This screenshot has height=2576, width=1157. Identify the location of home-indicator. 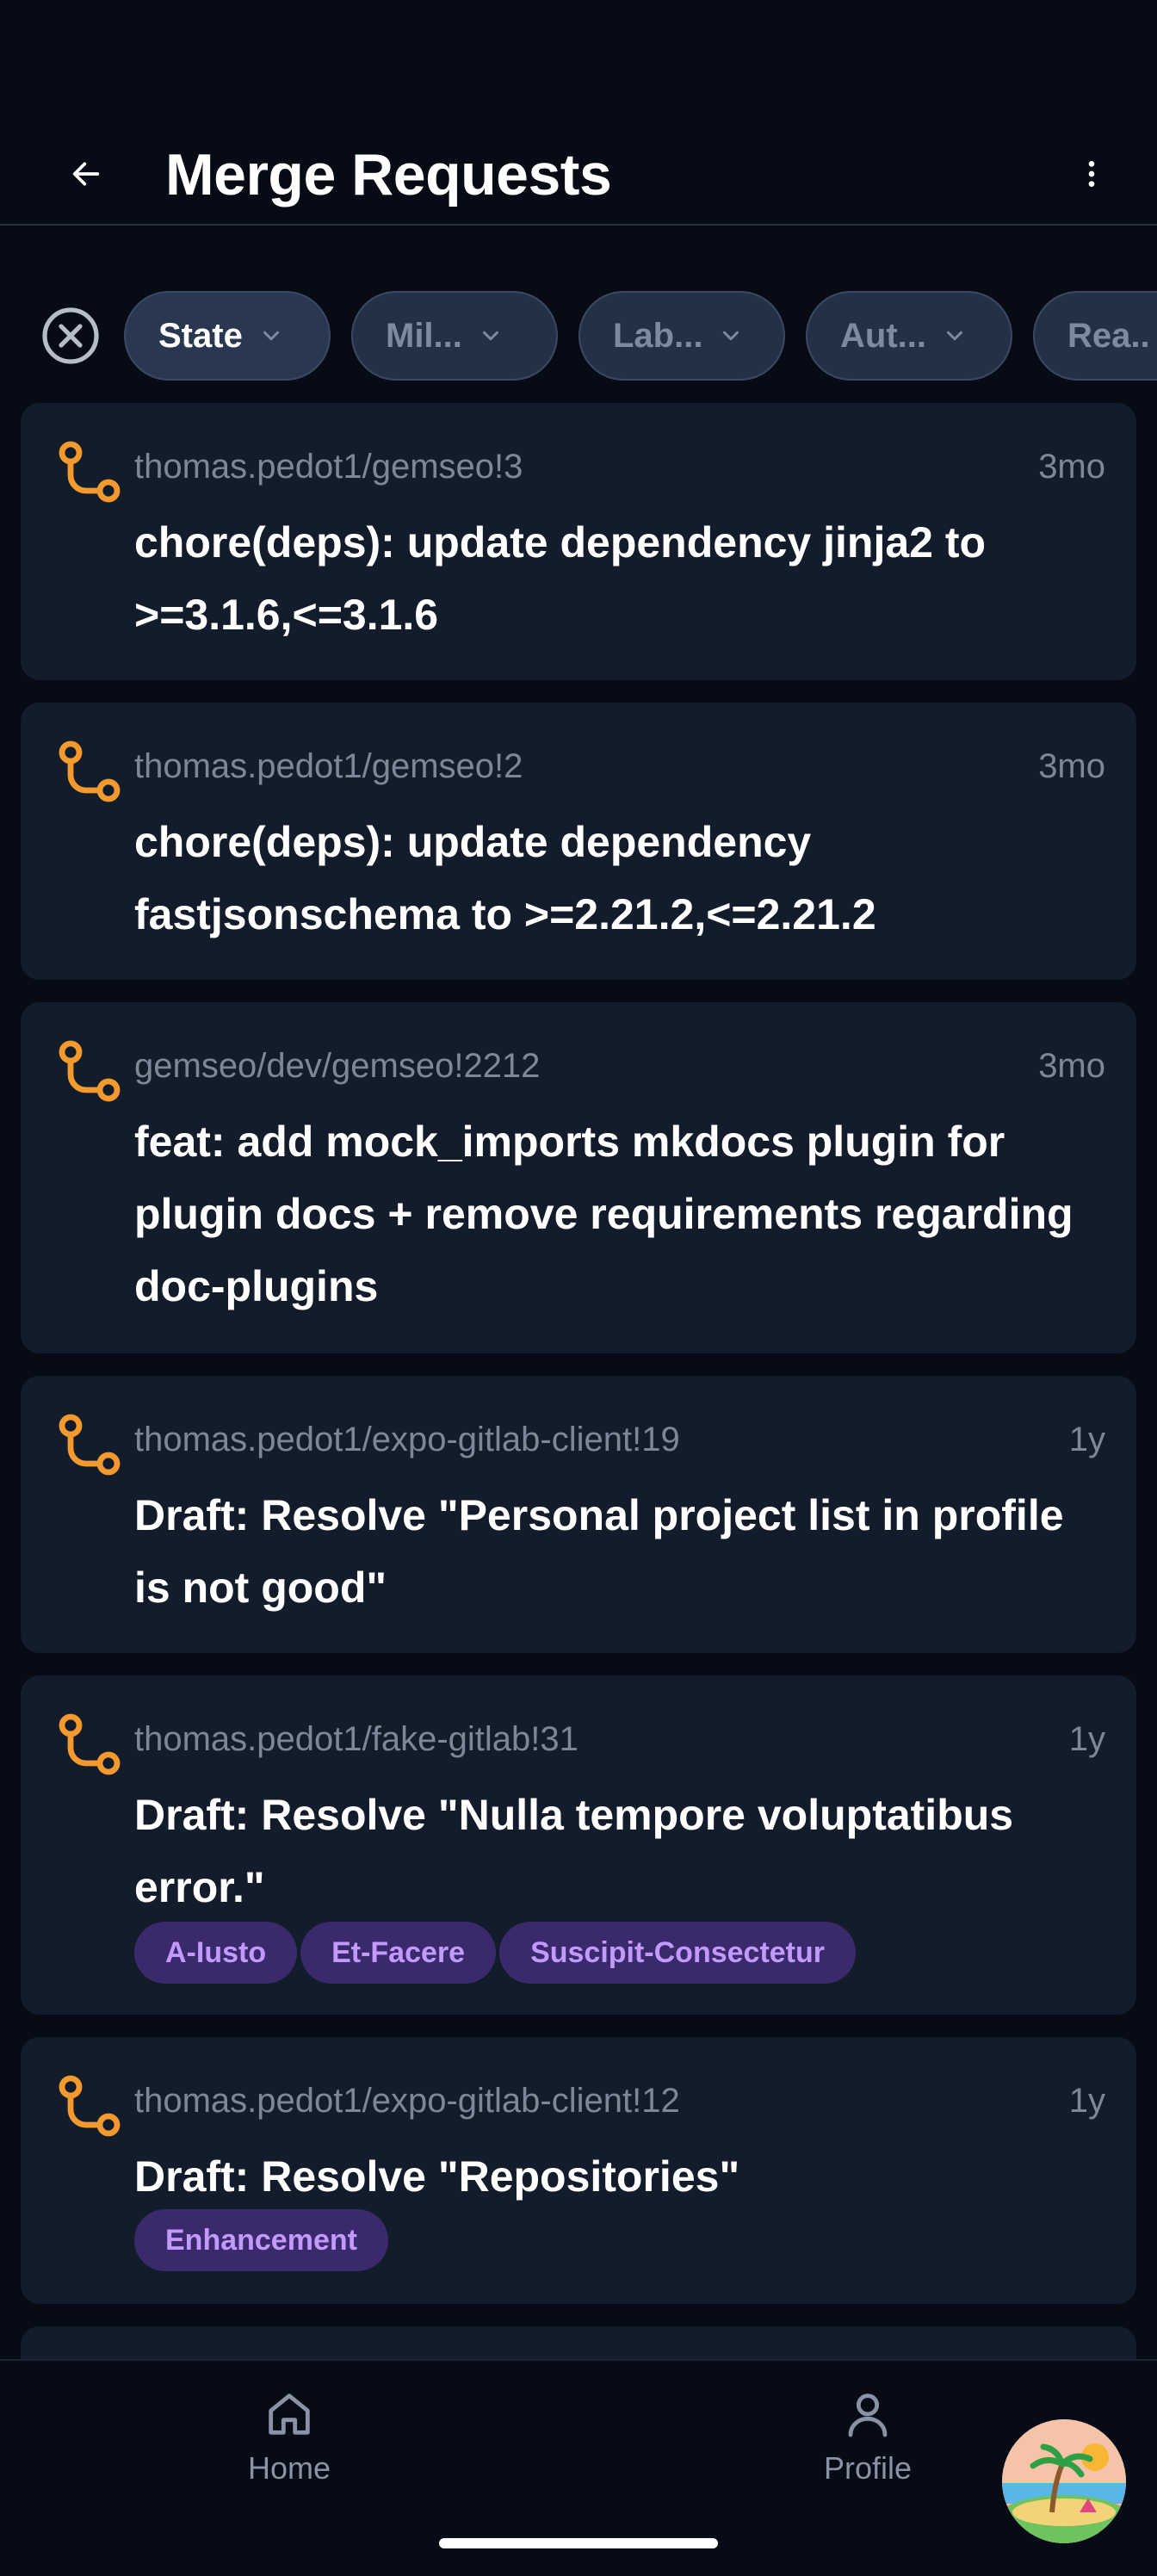
(579, 2543).